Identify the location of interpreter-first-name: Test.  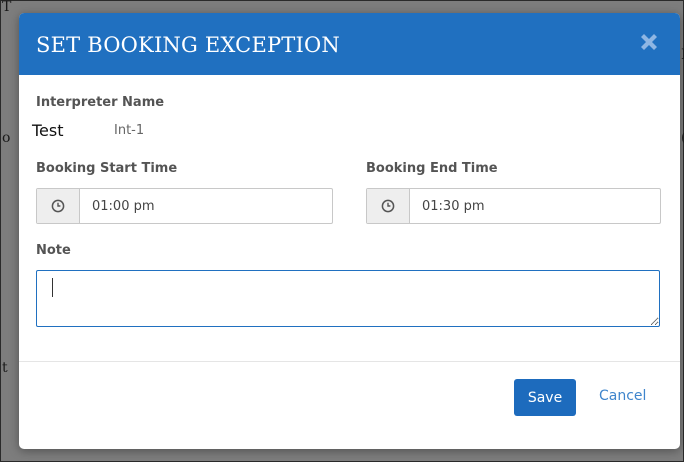
(48, 130).